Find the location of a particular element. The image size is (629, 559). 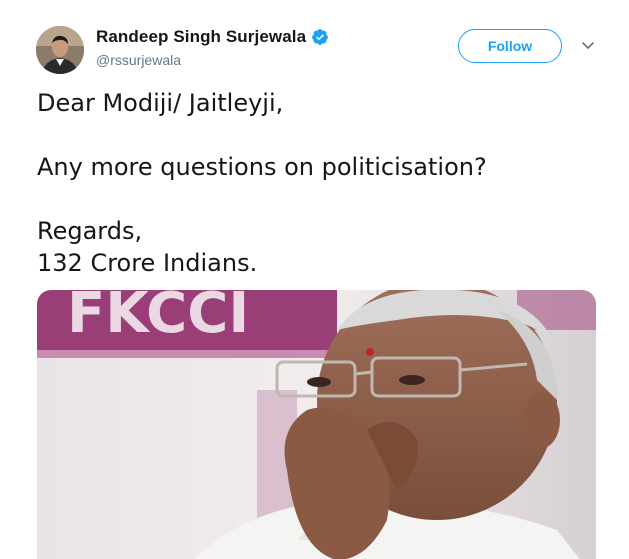

avatar is located at coordinates (60, 50).